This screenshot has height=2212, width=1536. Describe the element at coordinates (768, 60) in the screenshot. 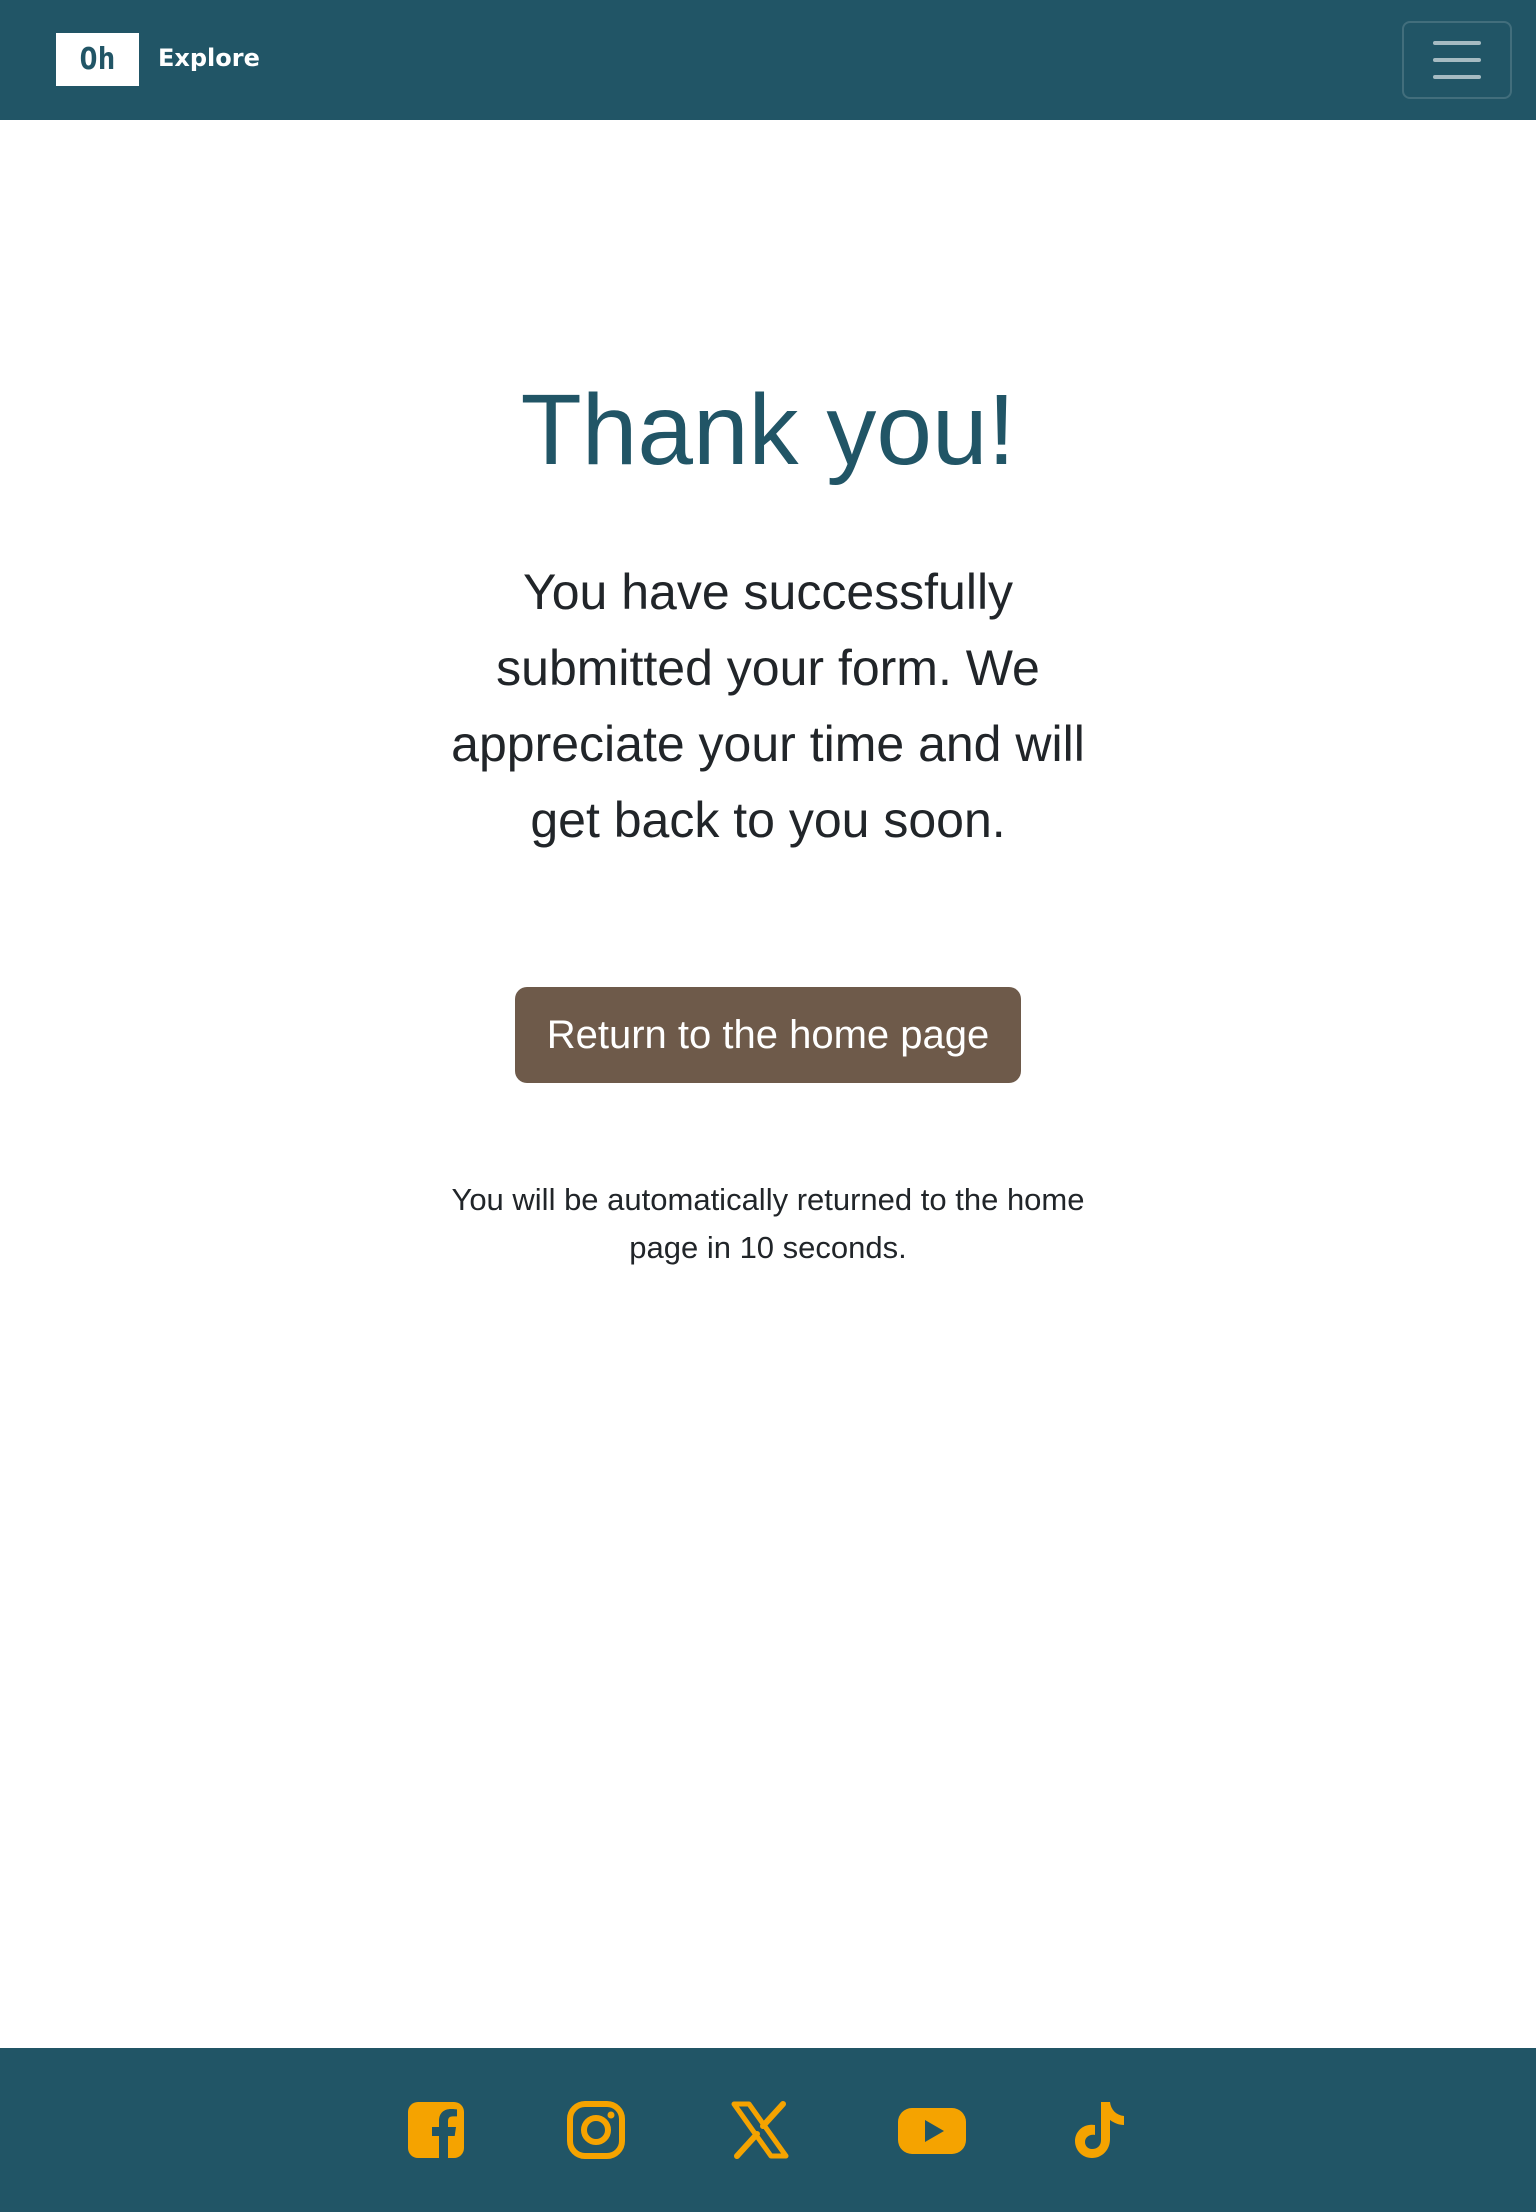

I see `top-navbar: Oh Explore` at that location.